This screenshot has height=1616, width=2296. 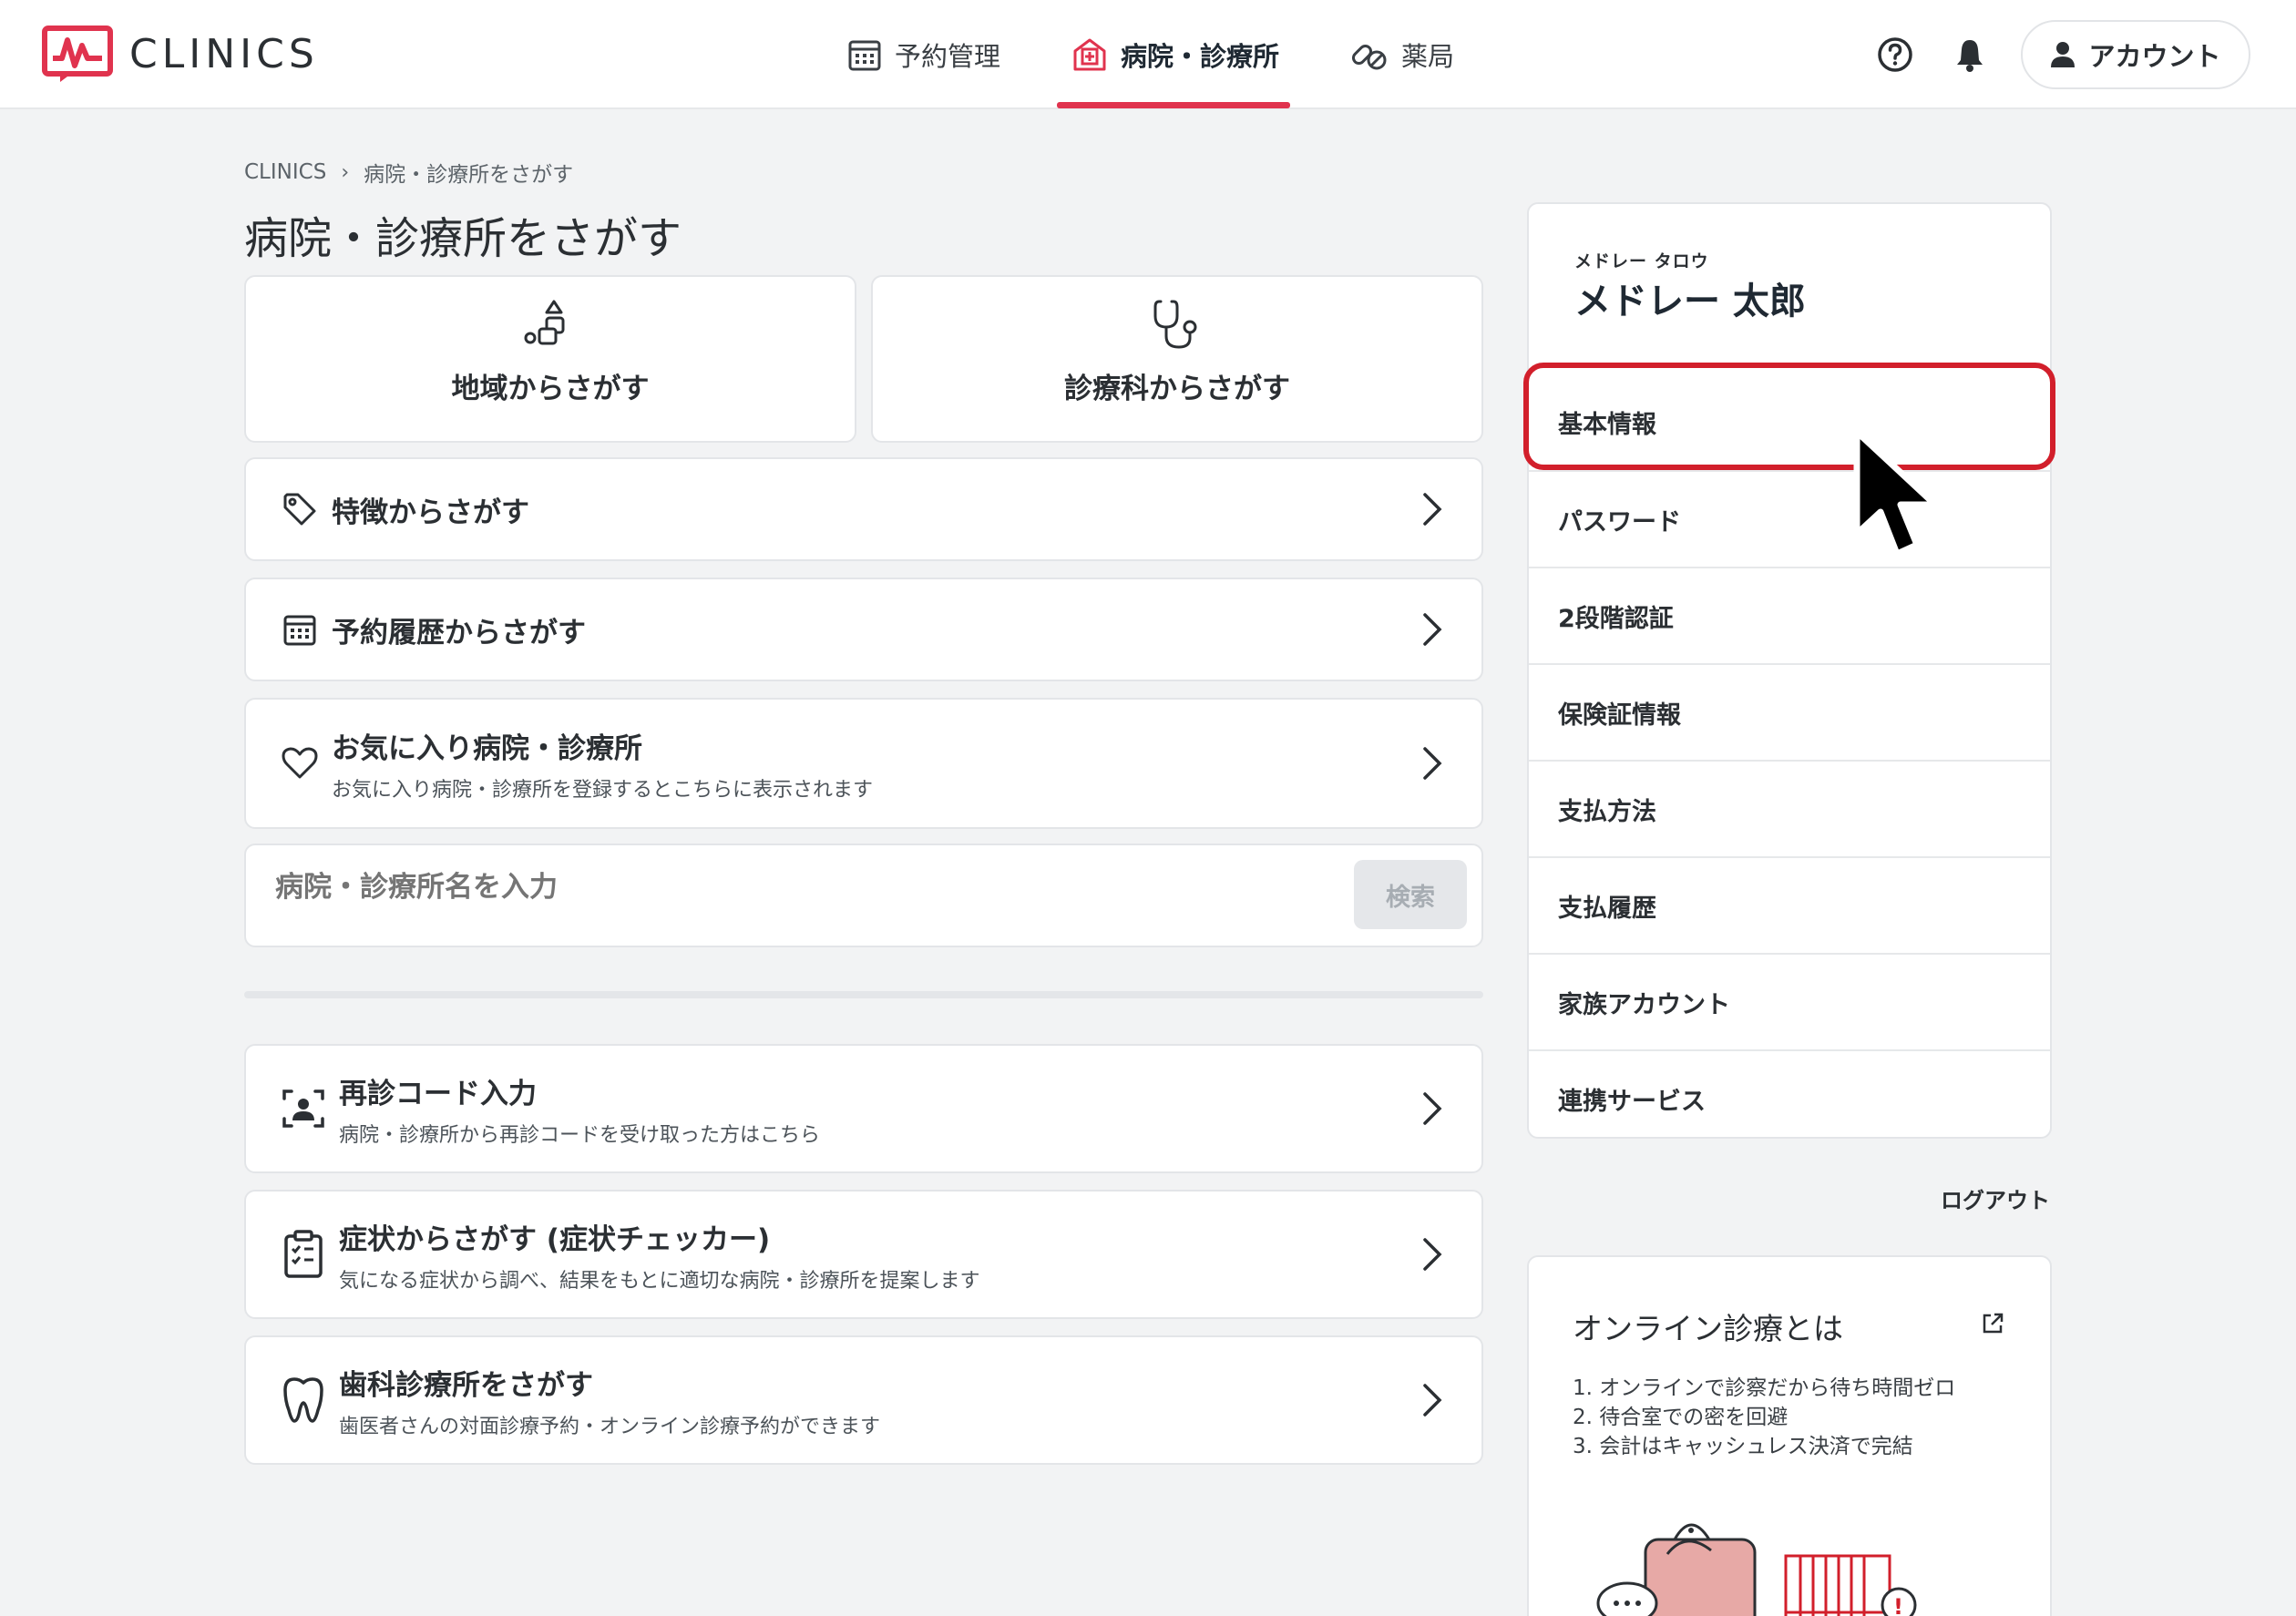 What do you see at coordinates (1743, 1446) in the screenshot?
I see `list-item: 3. 会計はキャッシュレス決済で完結` at bounding box center [1743, 1446].